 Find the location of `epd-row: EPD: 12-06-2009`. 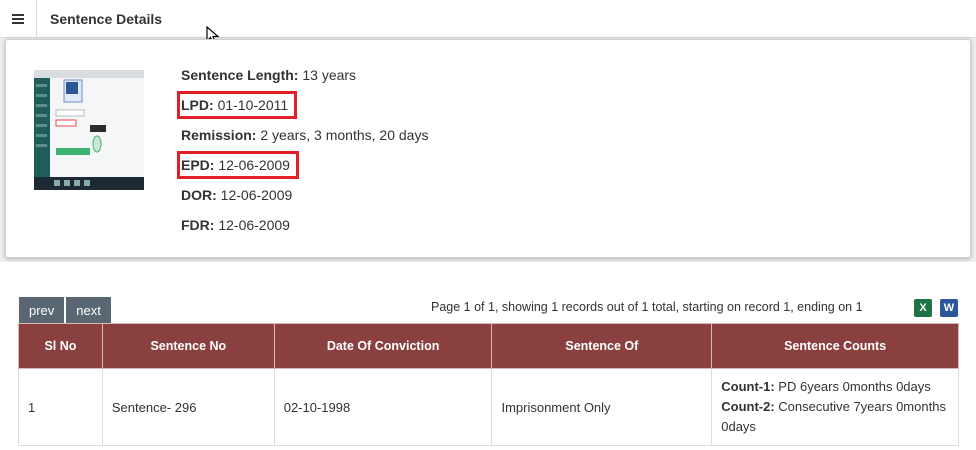

epd-row: EPD: 12-06-2009 is located at coordinates (302, 168).